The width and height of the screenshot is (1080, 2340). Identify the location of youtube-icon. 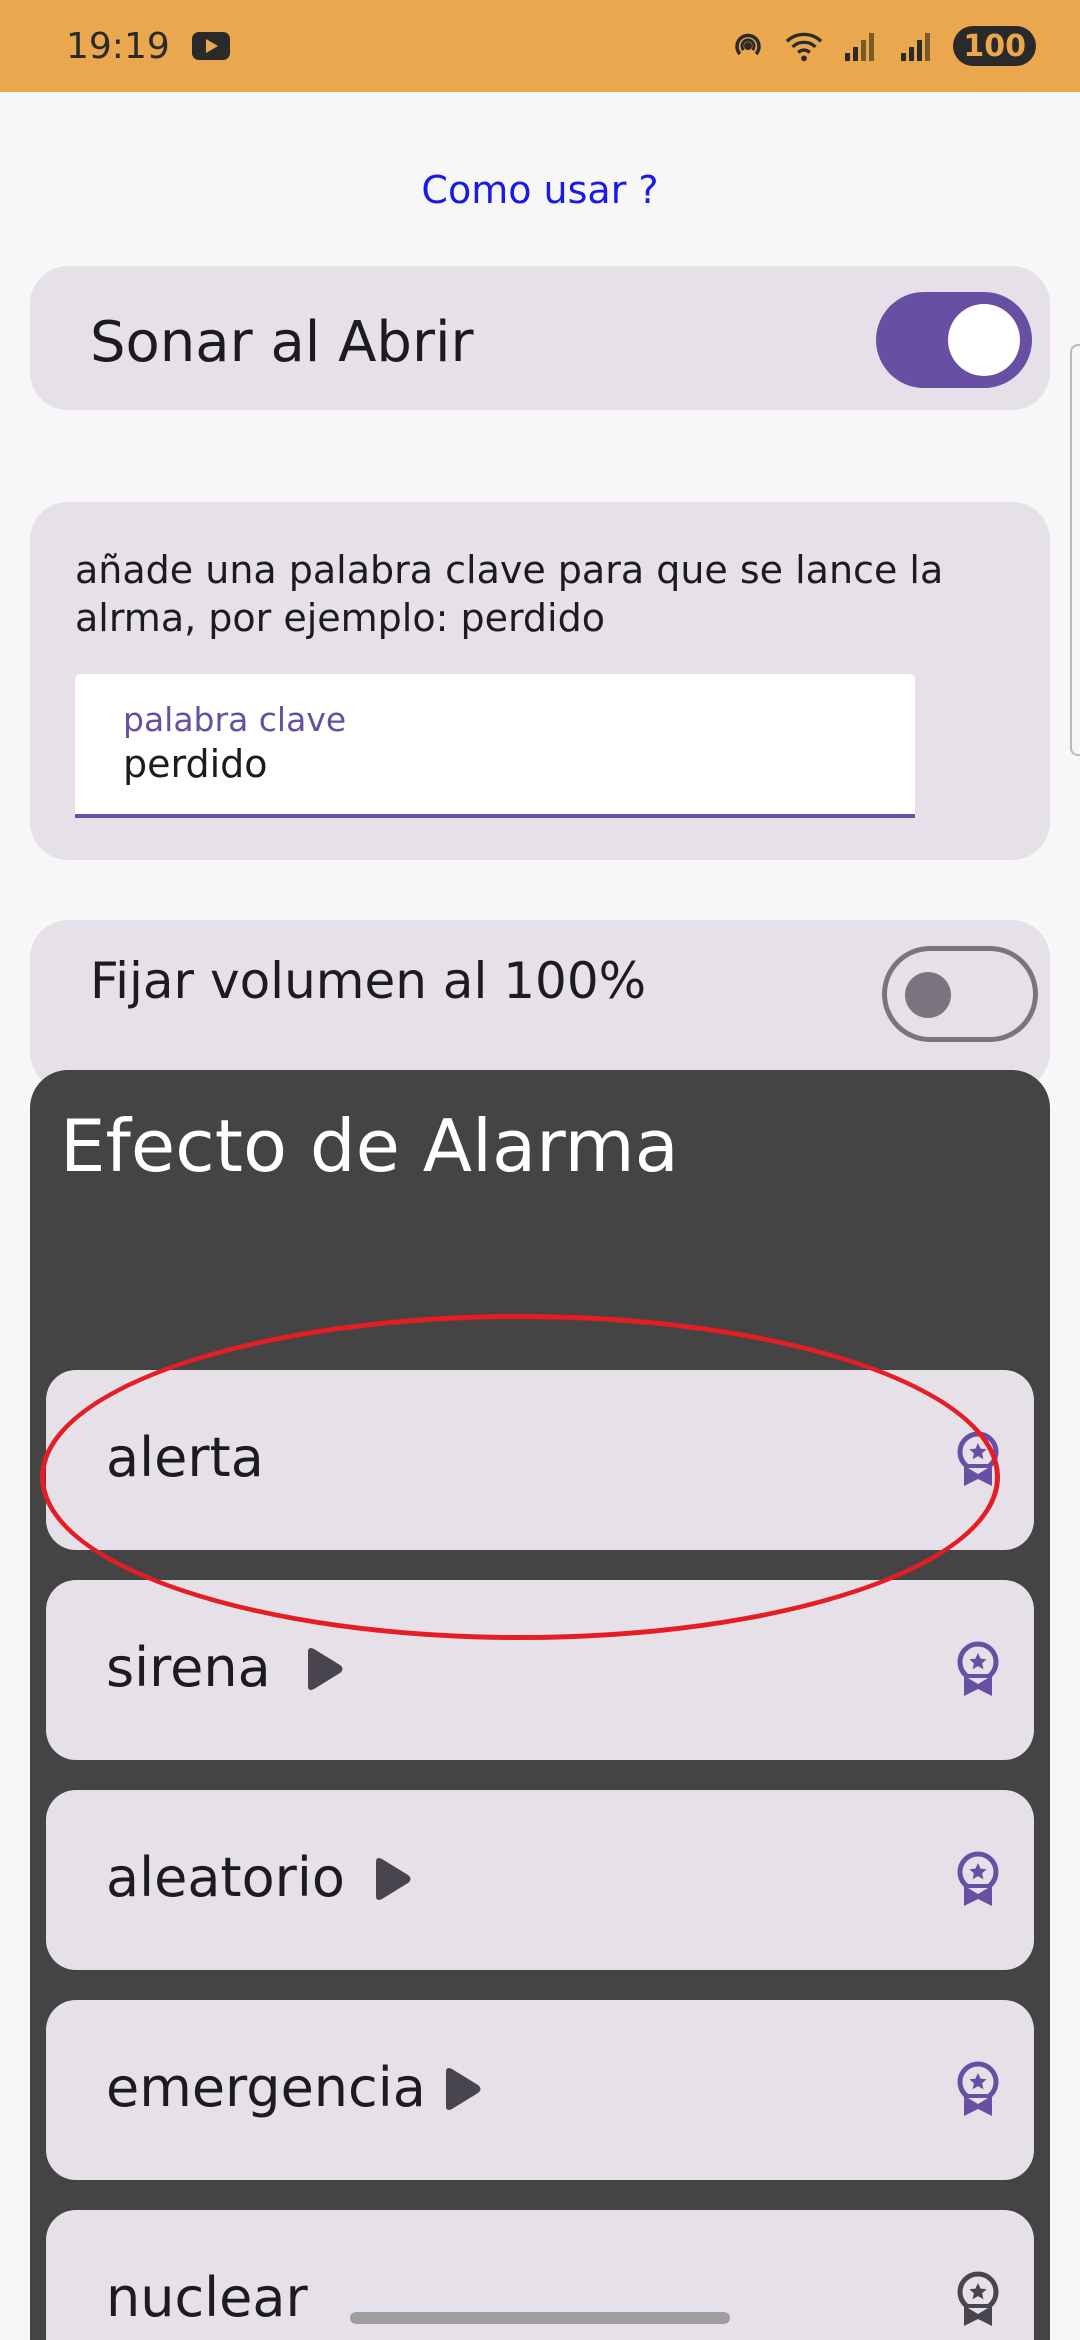
(210, 46).